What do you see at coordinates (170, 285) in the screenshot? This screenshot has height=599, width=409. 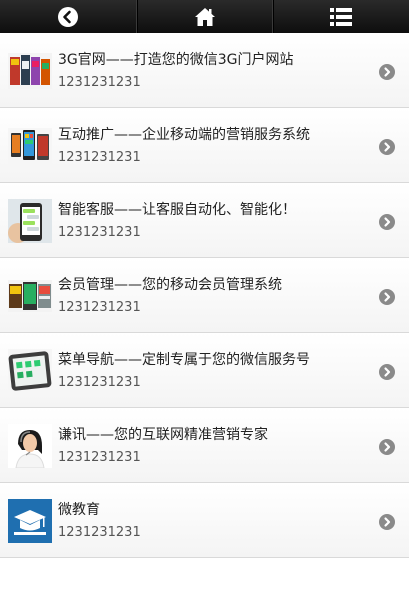 I see `list-item-title: 会员管理——您的移动会员管理系统` at bounding box center [170, 285].